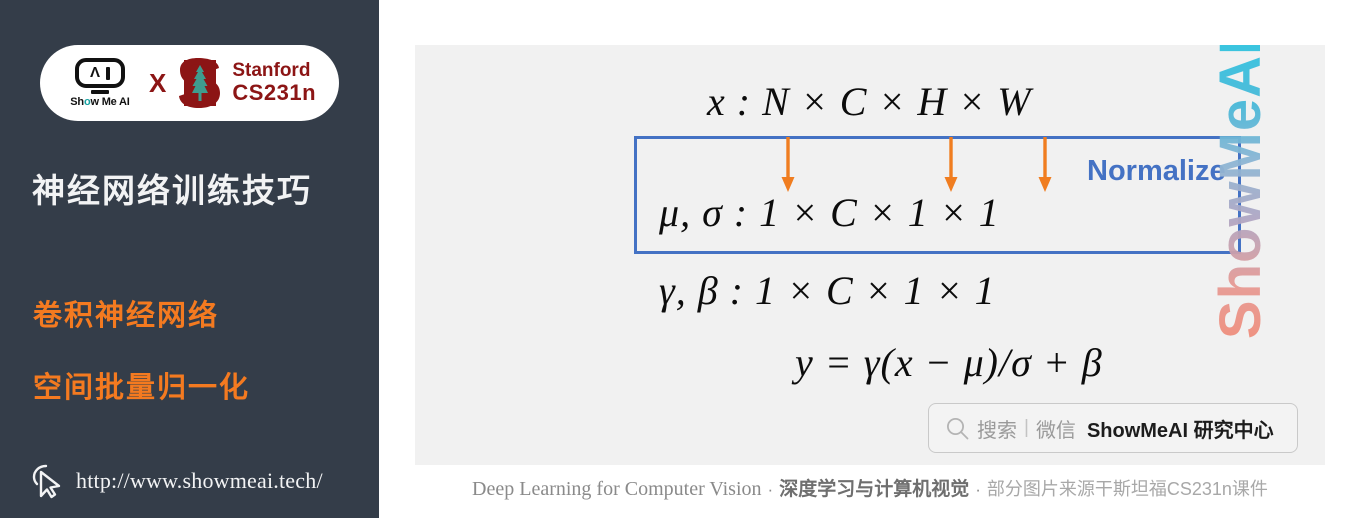 The height and width of the screenshot is (518, 1361). I want to click on stanford-label-line2: CS231n, so click(274, 93).